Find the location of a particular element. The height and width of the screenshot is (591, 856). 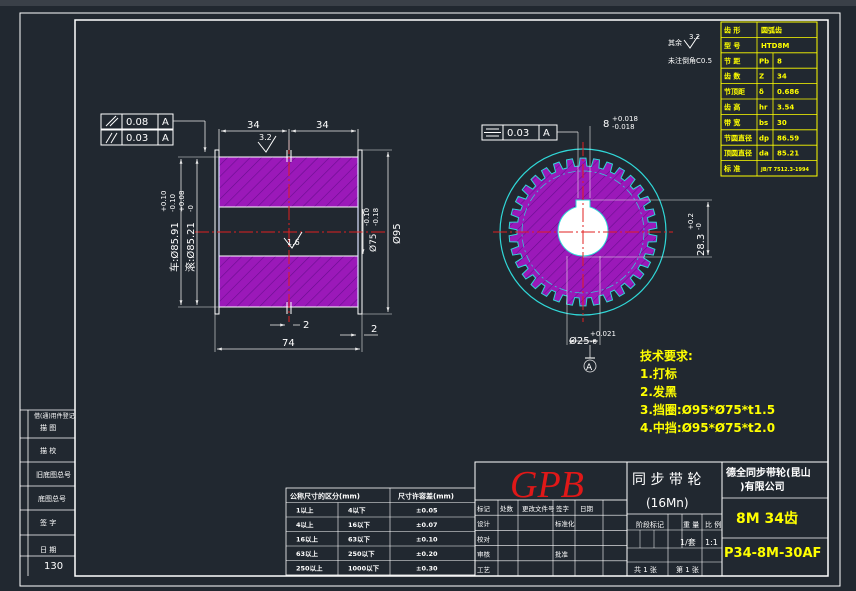

param-row-label: 型 号 is located at coordinates (732, 45).